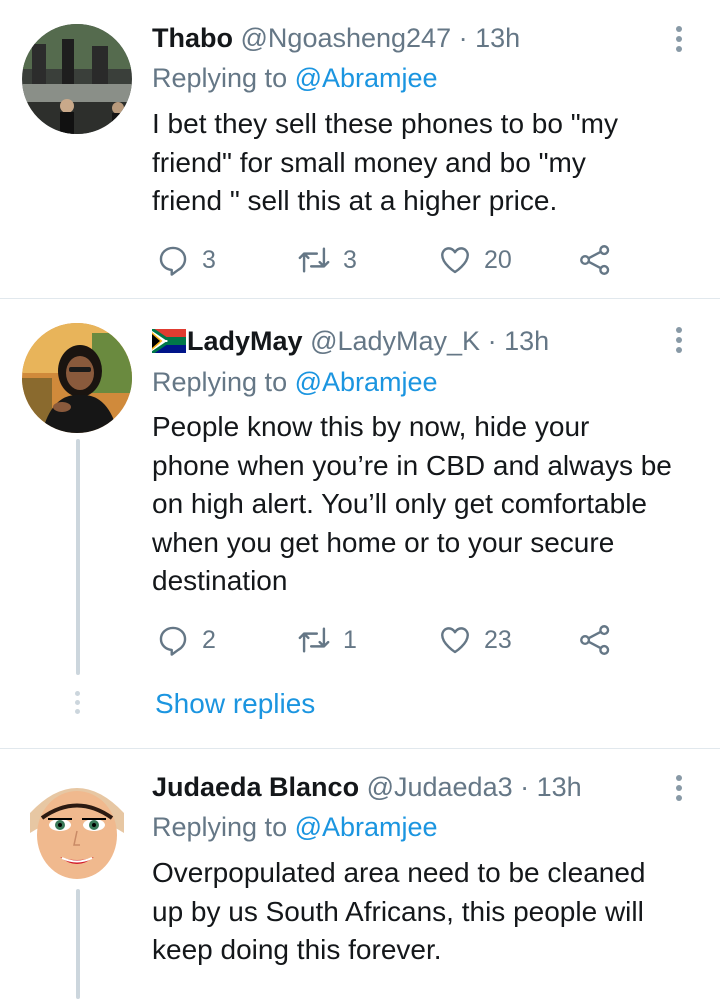 The width and height of the screenshot is (720, 999). I want to click on text-line: destination, so click(220, 580).